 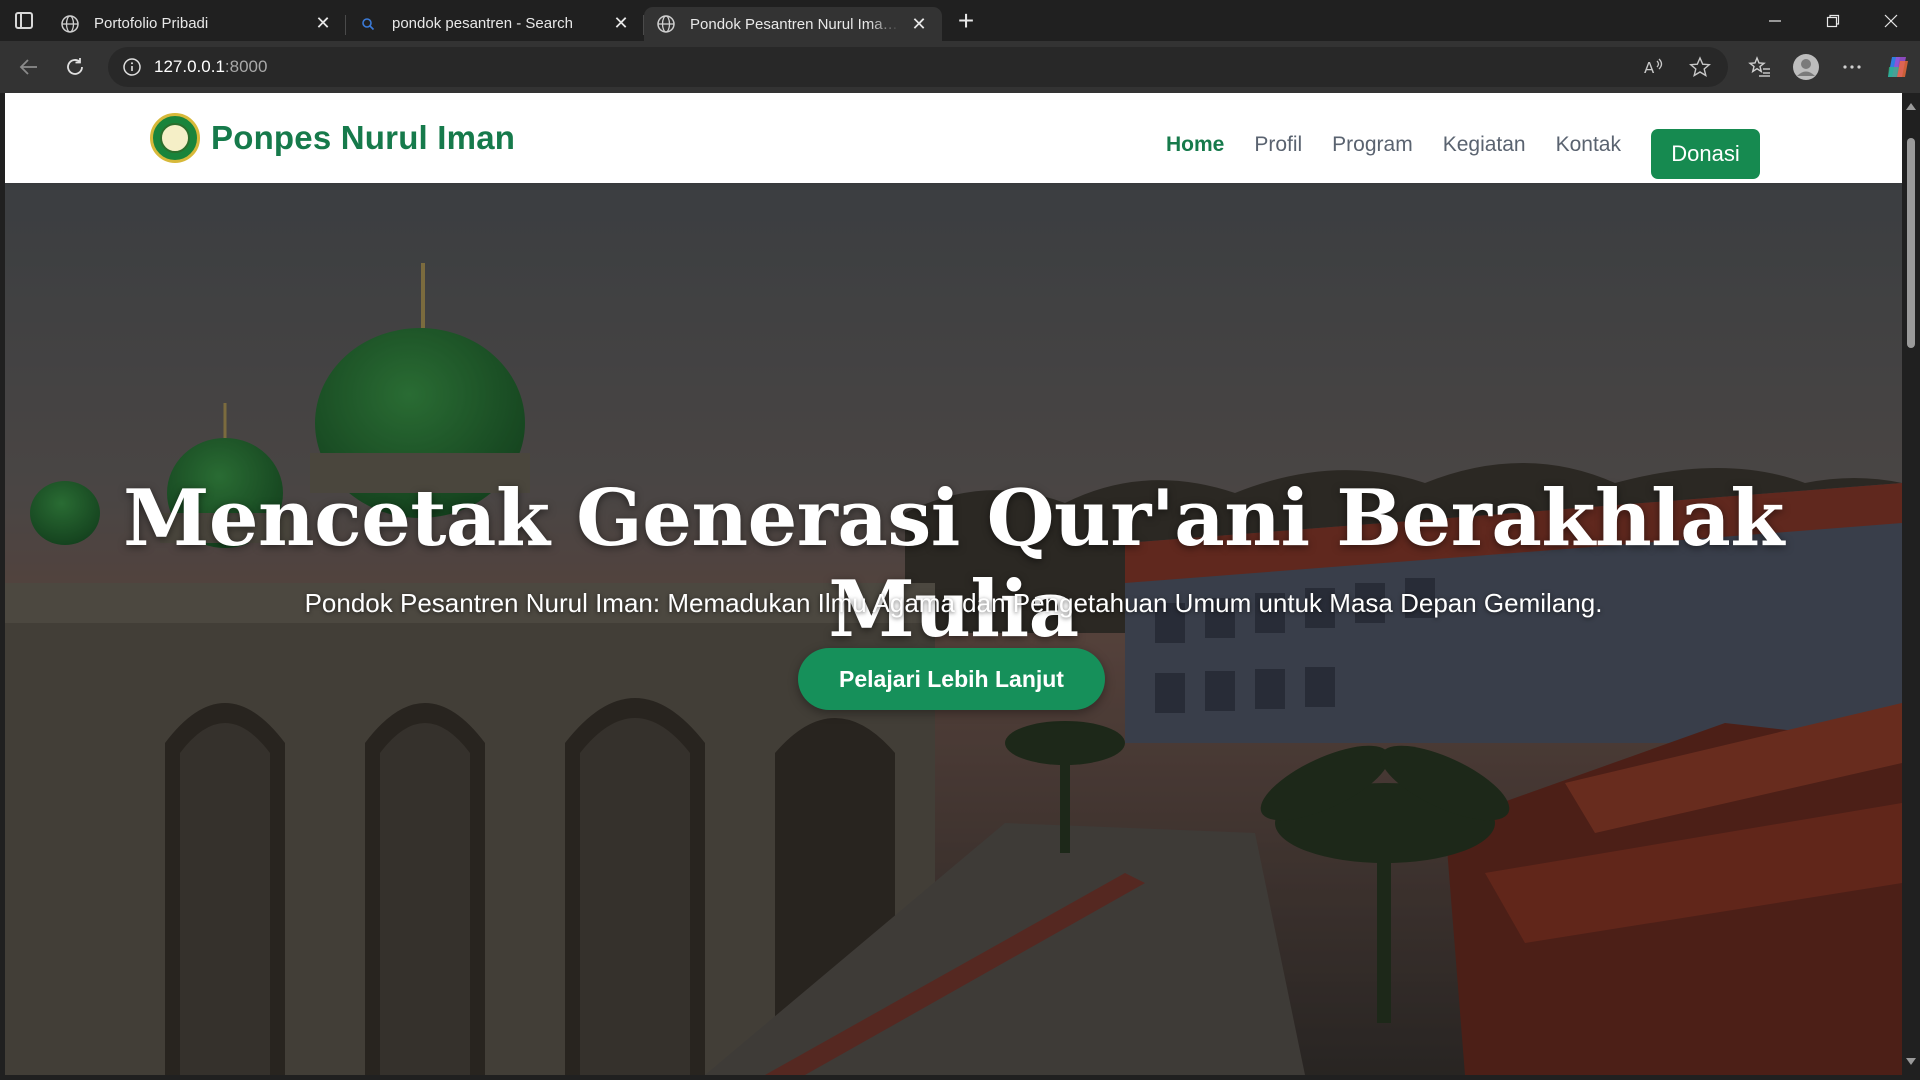 I want to click on info-icon, so click(x=132, y=67).